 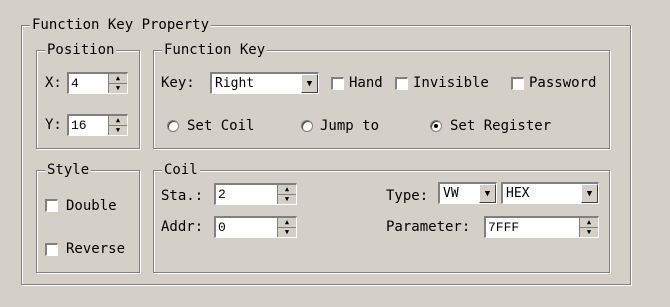 I want to click on type-value: VW, so click(x=451, y=193).